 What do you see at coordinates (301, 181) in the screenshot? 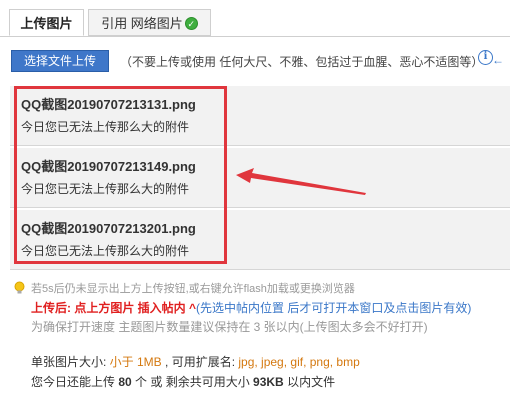
I see `red-annotation-arrow` at bounding box center [301, 181].